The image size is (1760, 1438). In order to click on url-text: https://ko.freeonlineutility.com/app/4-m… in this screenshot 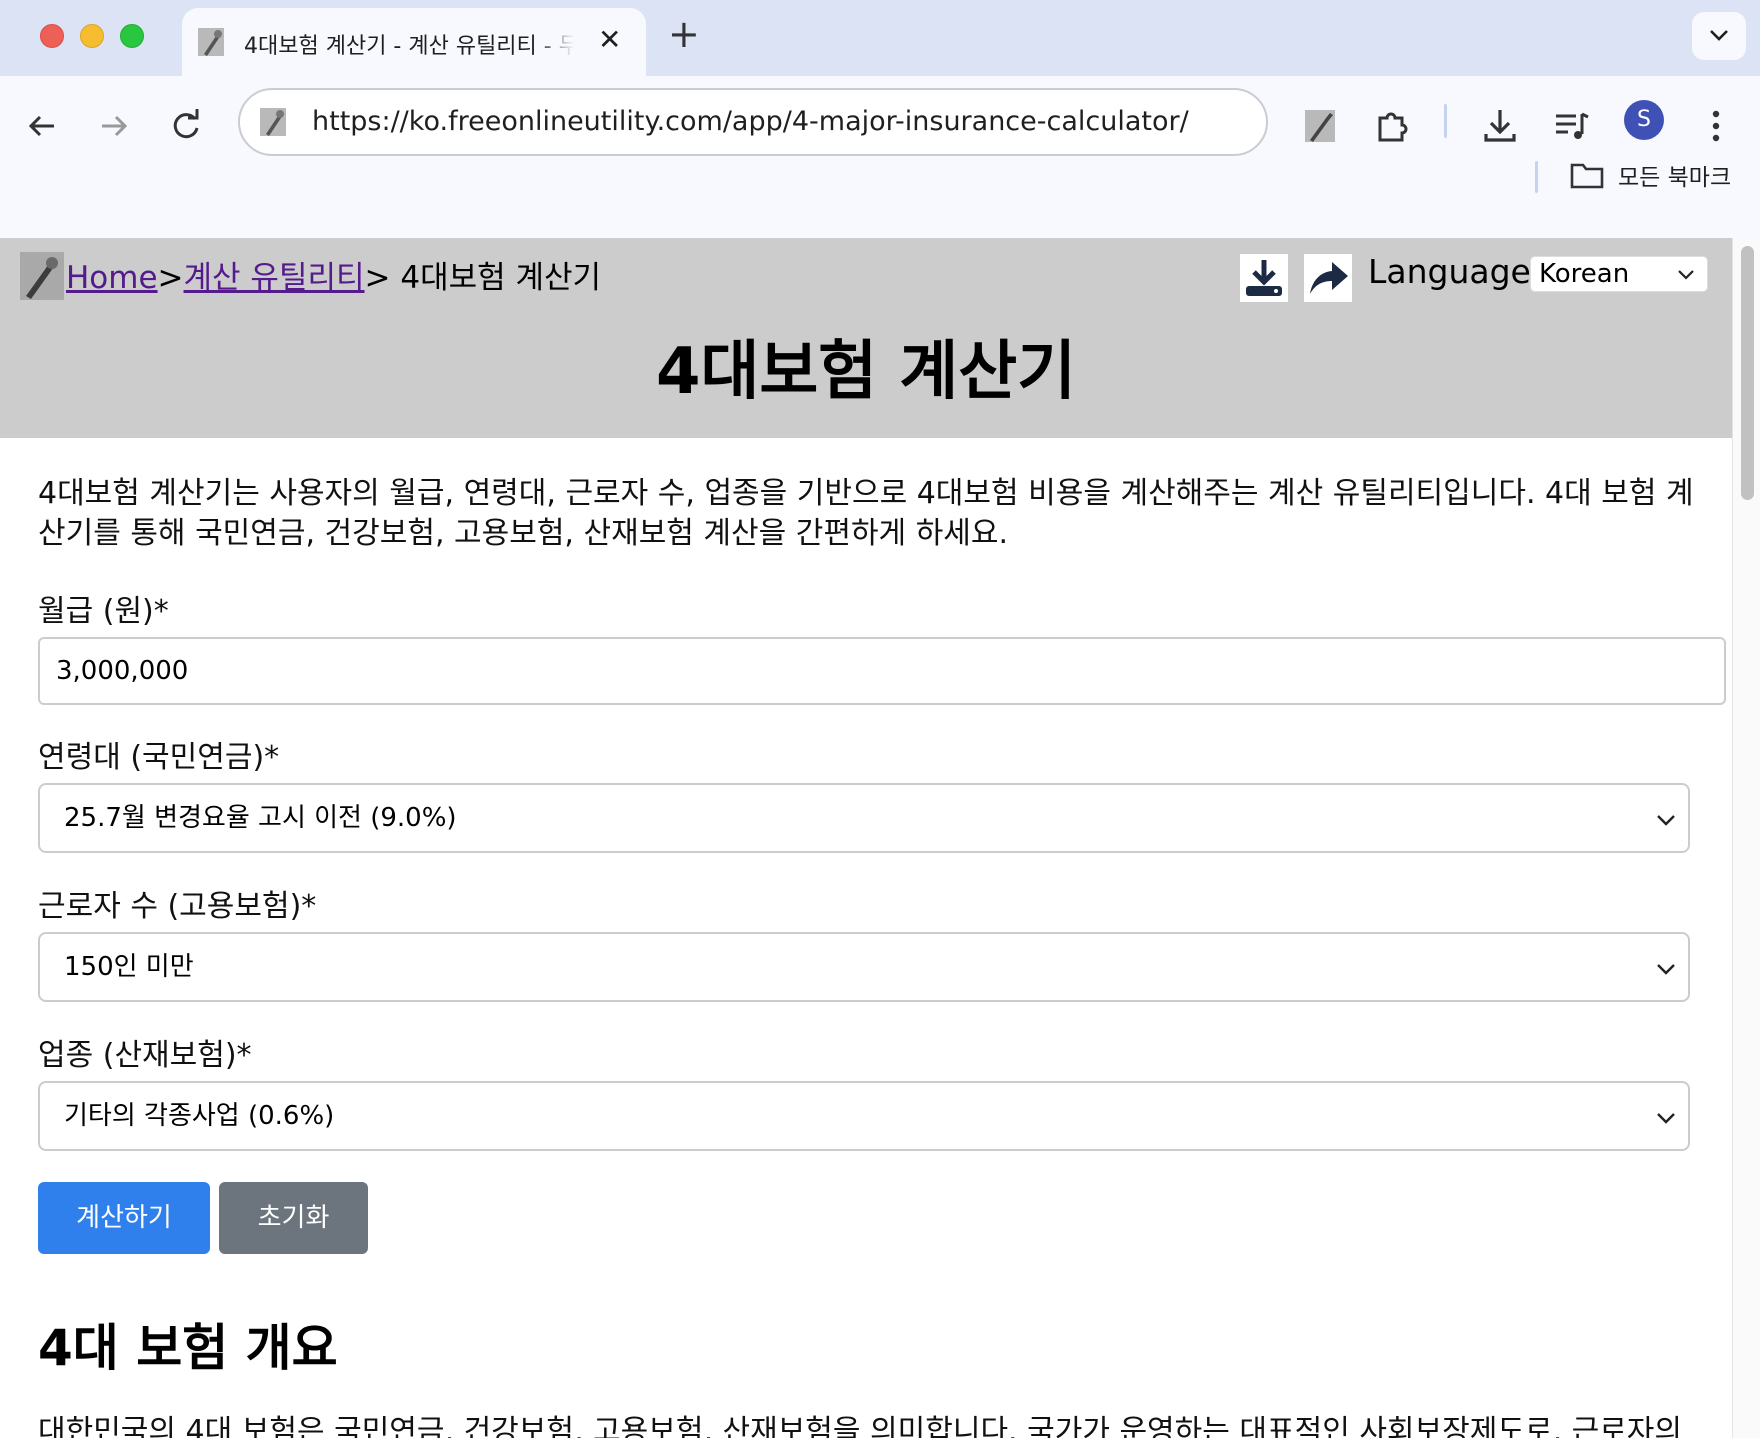, I will do `click(750, 121)`.